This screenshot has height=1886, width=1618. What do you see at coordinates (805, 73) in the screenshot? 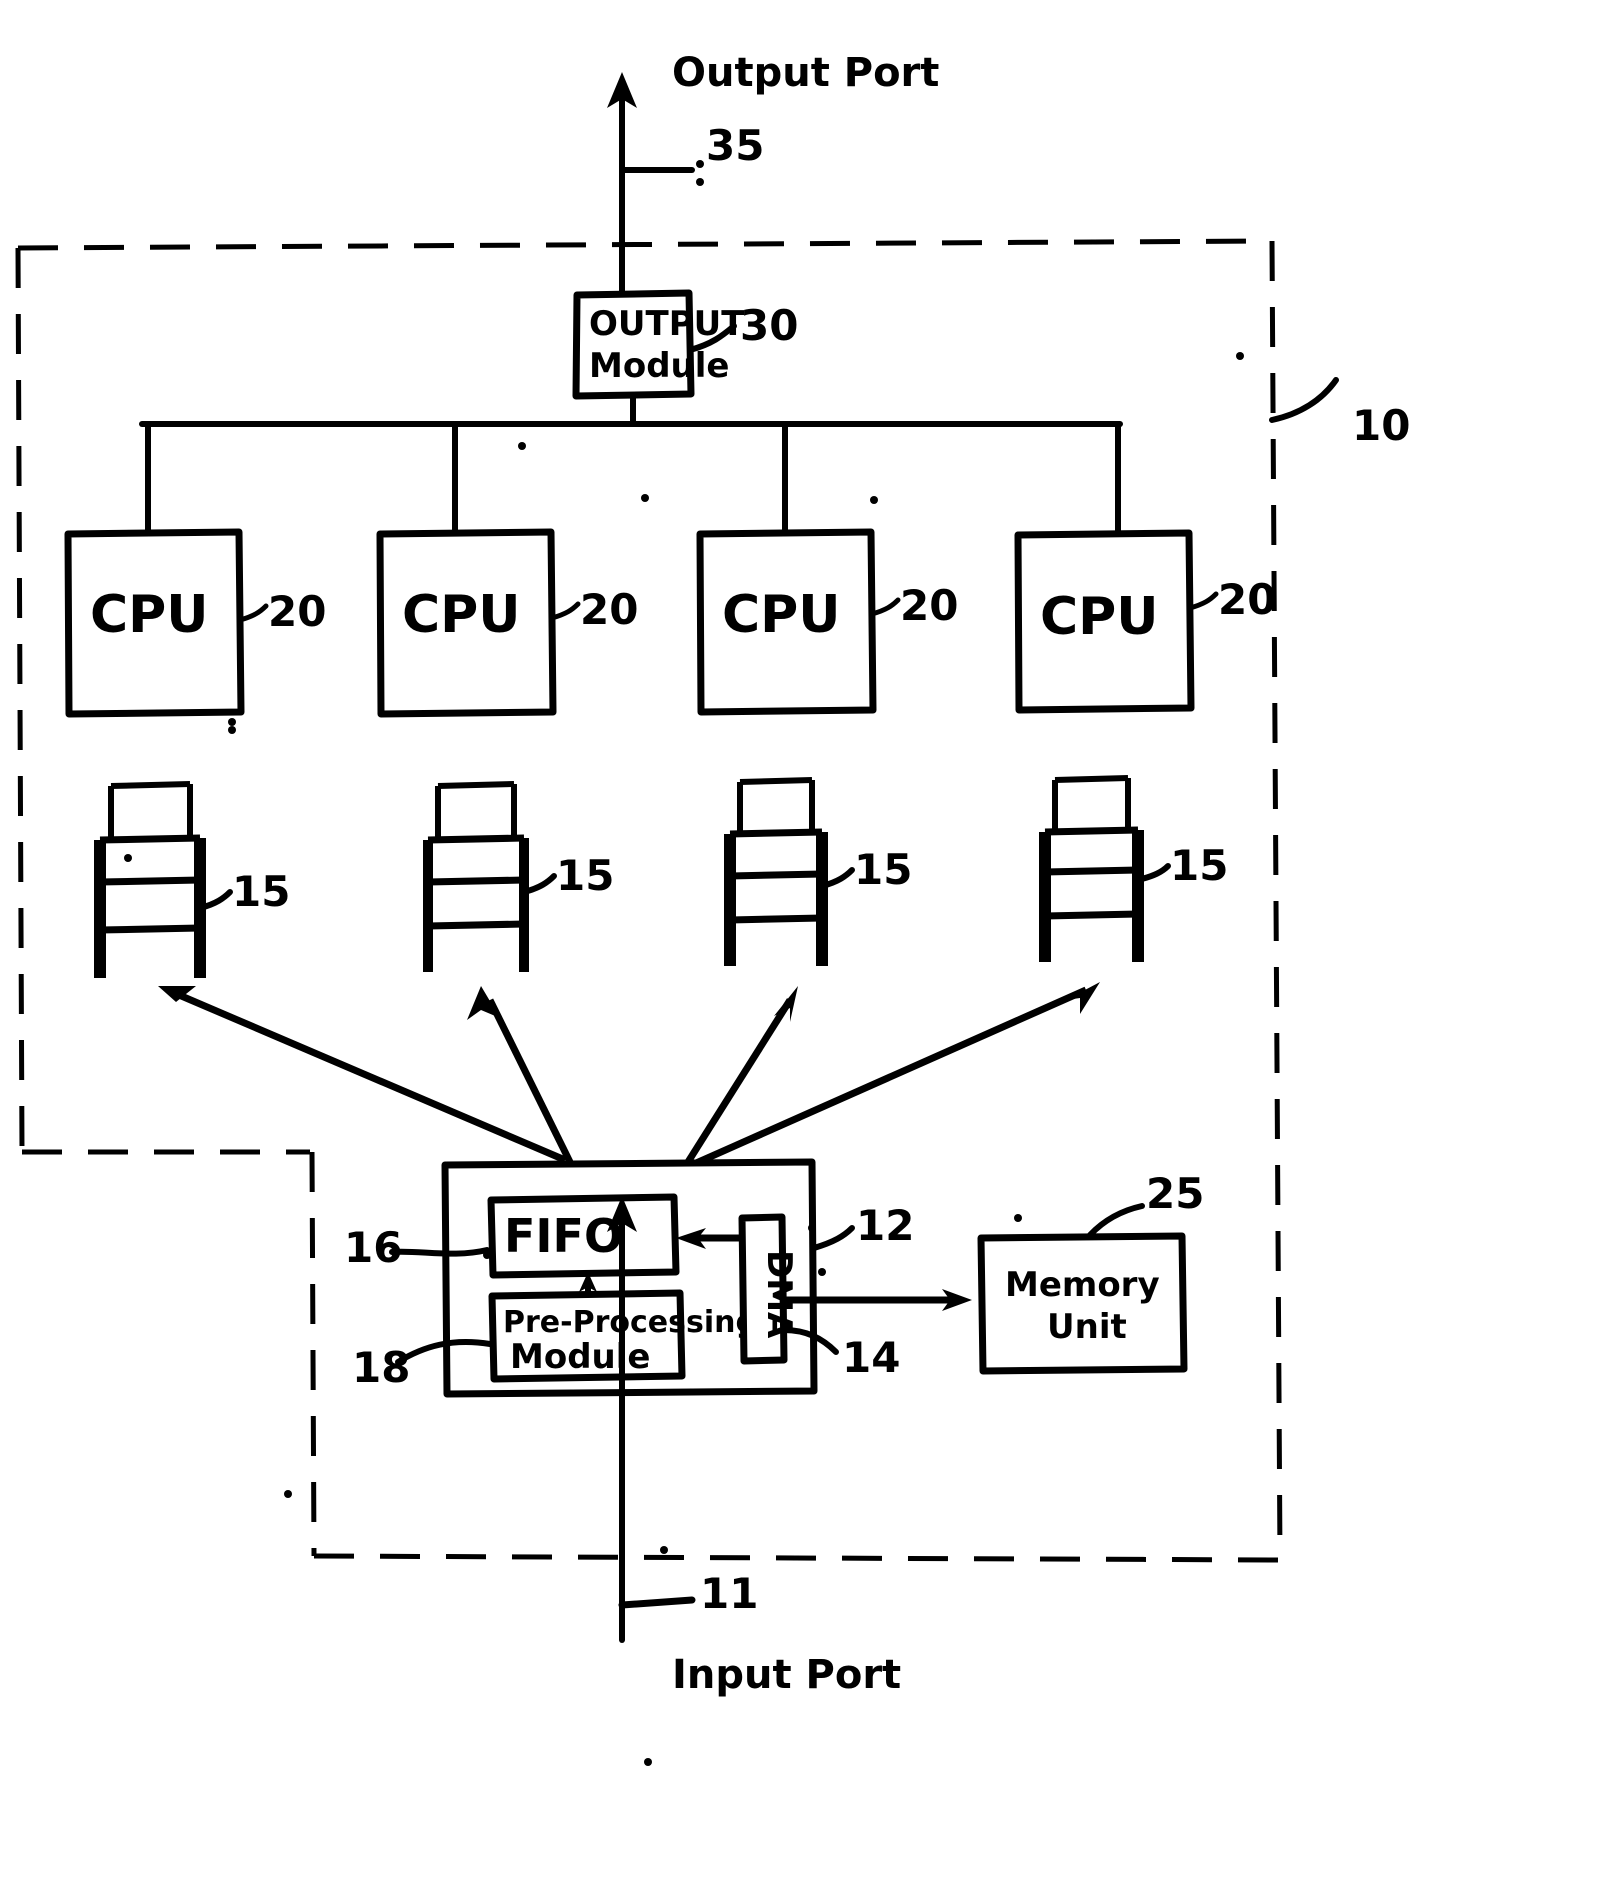
I see `output-port-label: Output Port` at bounding box center [805, 73].